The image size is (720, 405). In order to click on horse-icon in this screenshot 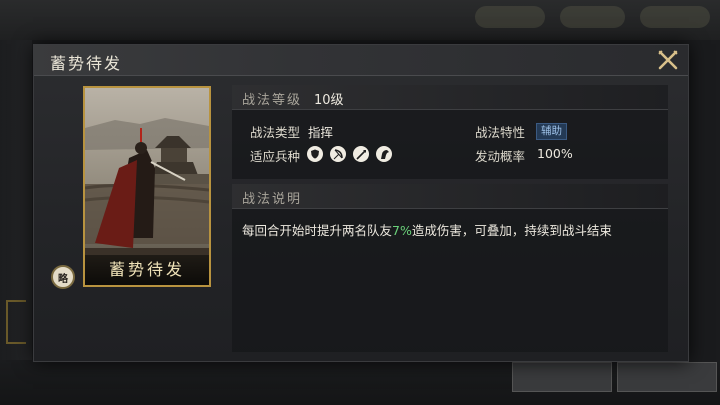, I will do `click(384, 154)`.